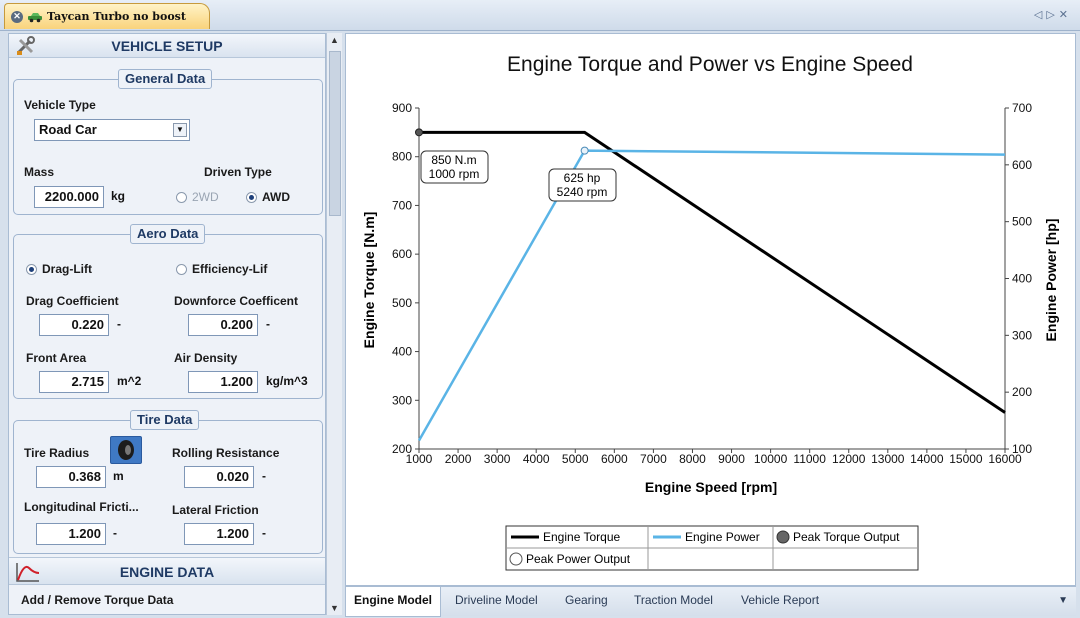  I want to click on peak-torque-label-line1: 850 N.m, so click(453, 160).